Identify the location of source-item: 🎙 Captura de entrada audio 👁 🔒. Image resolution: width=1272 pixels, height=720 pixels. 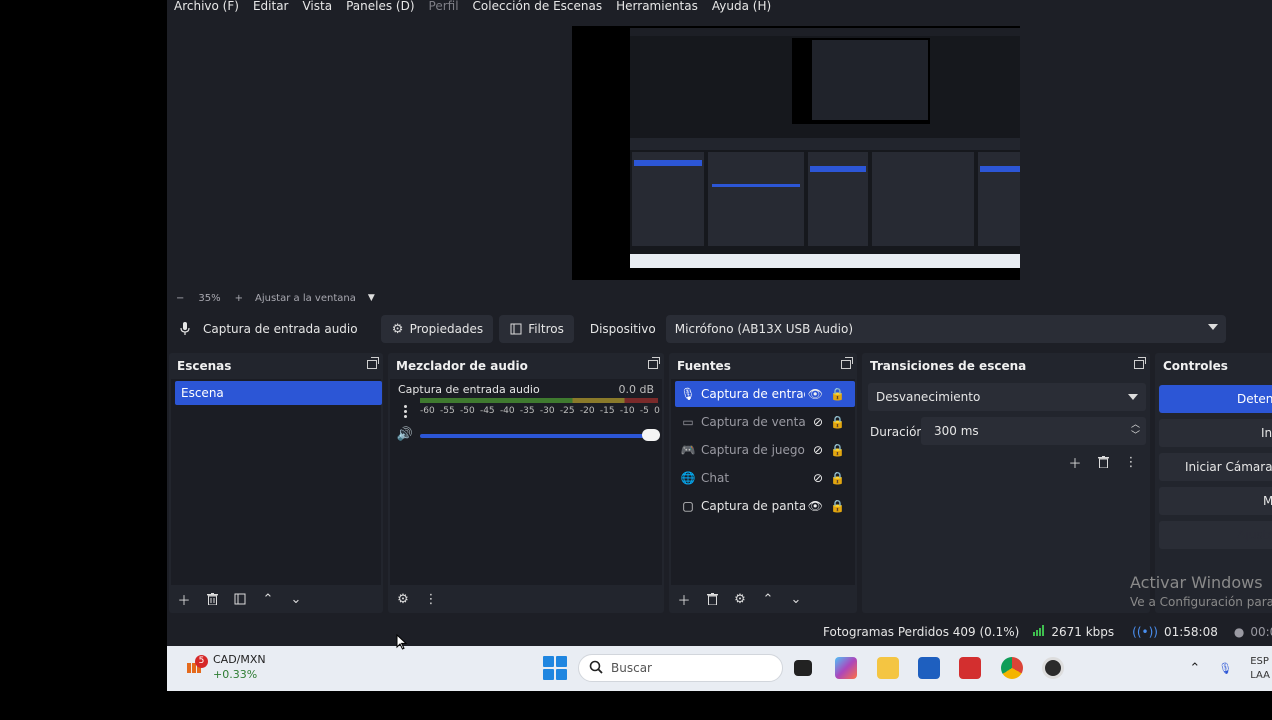
(765, 394).